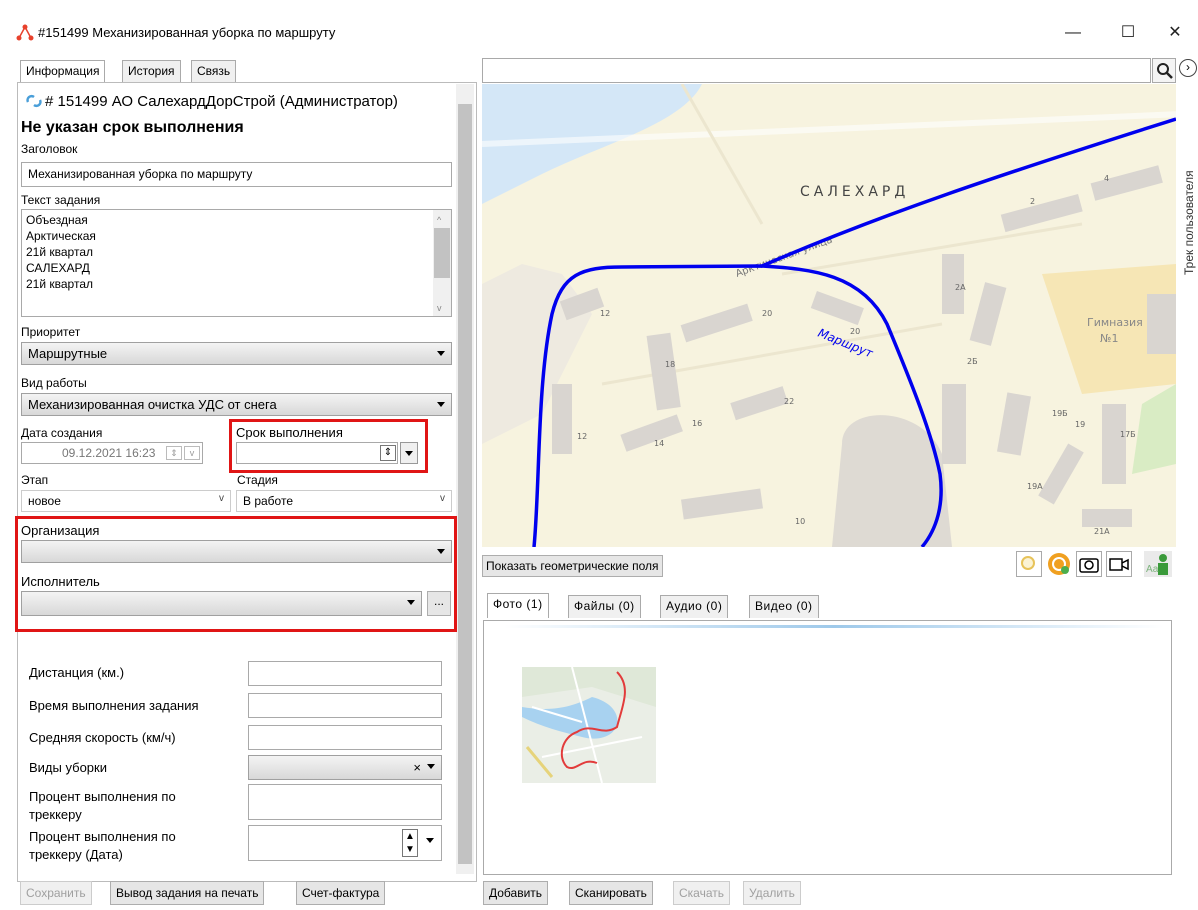 Image resolution: width=1198 pixels, height=910 pixels. Describe the element at coordinates (516, 893) in the screenshot. I see `add-button: Добавить` at that location.